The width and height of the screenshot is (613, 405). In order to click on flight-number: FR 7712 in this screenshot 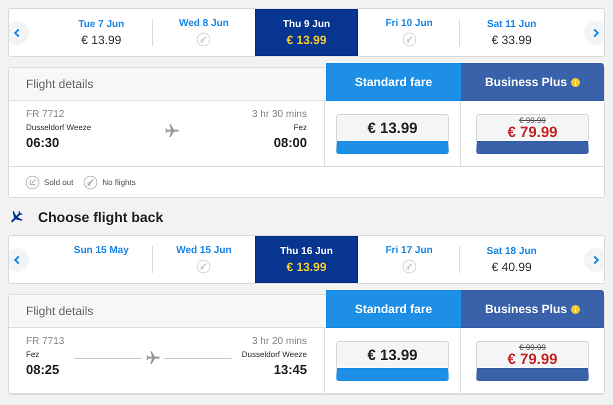, I will do `click(46, 114)`.